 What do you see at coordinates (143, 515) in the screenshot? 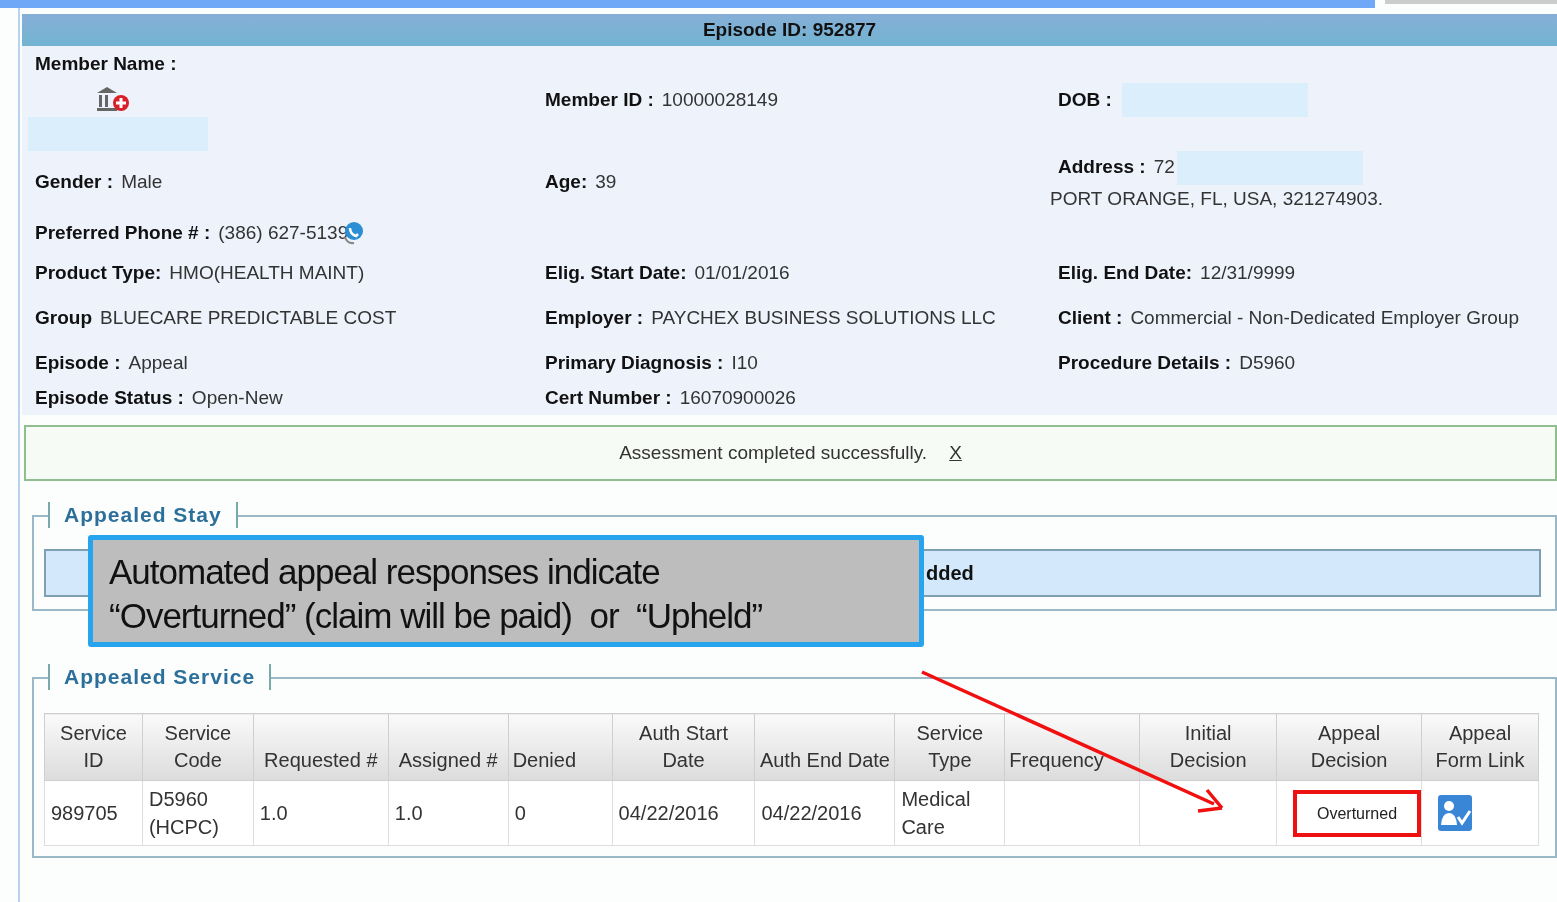
I see `section-legend: Appealed Stay` at bounding box center [143, 515].